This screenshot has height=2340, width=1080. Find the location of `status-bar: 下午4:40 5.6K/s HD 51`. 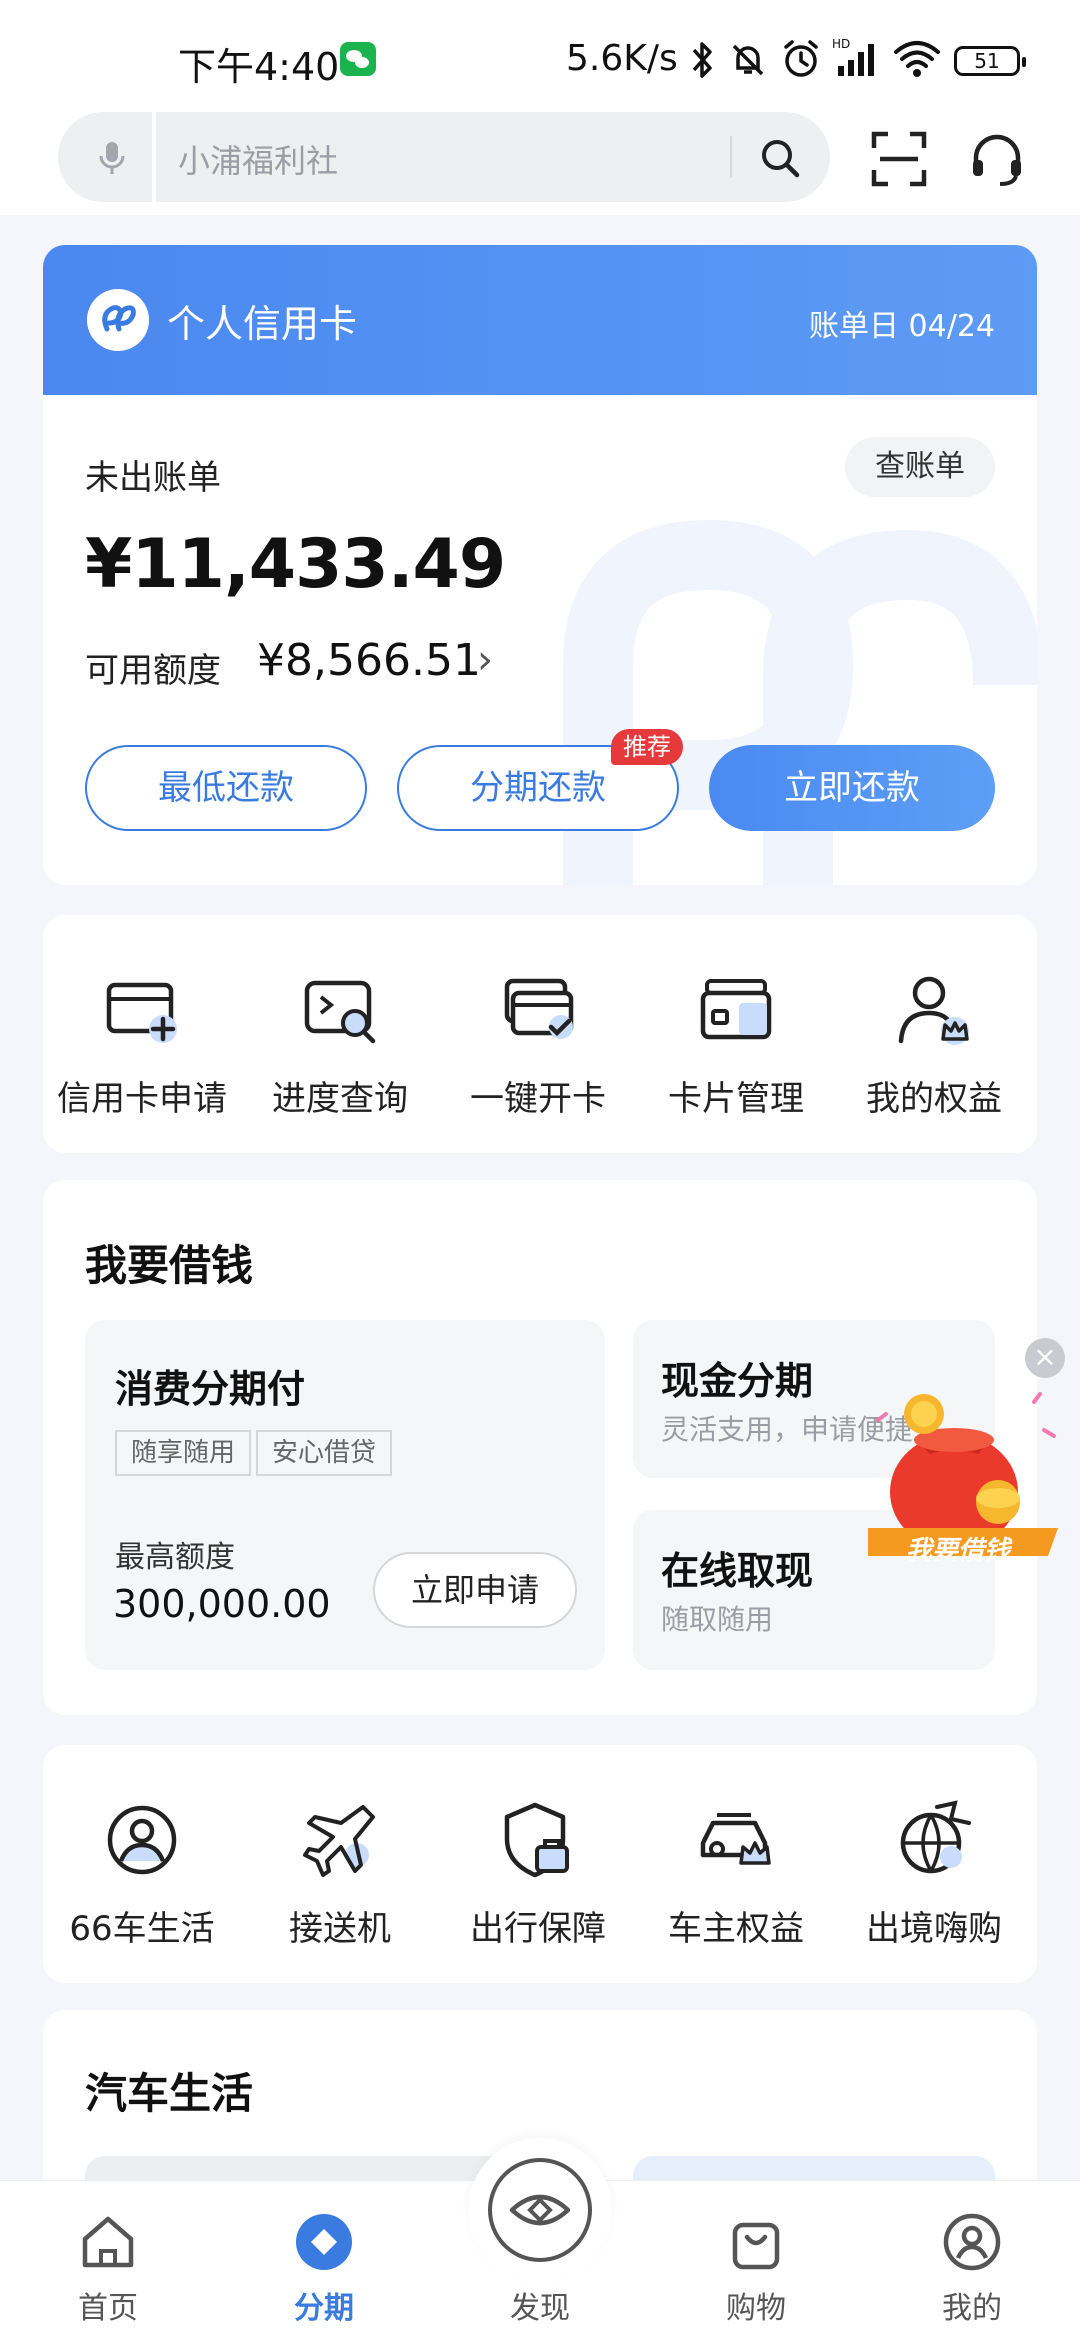

status-bar: 下午4:40 5.6K/s HD 51 is located at coordinates (540, 55).